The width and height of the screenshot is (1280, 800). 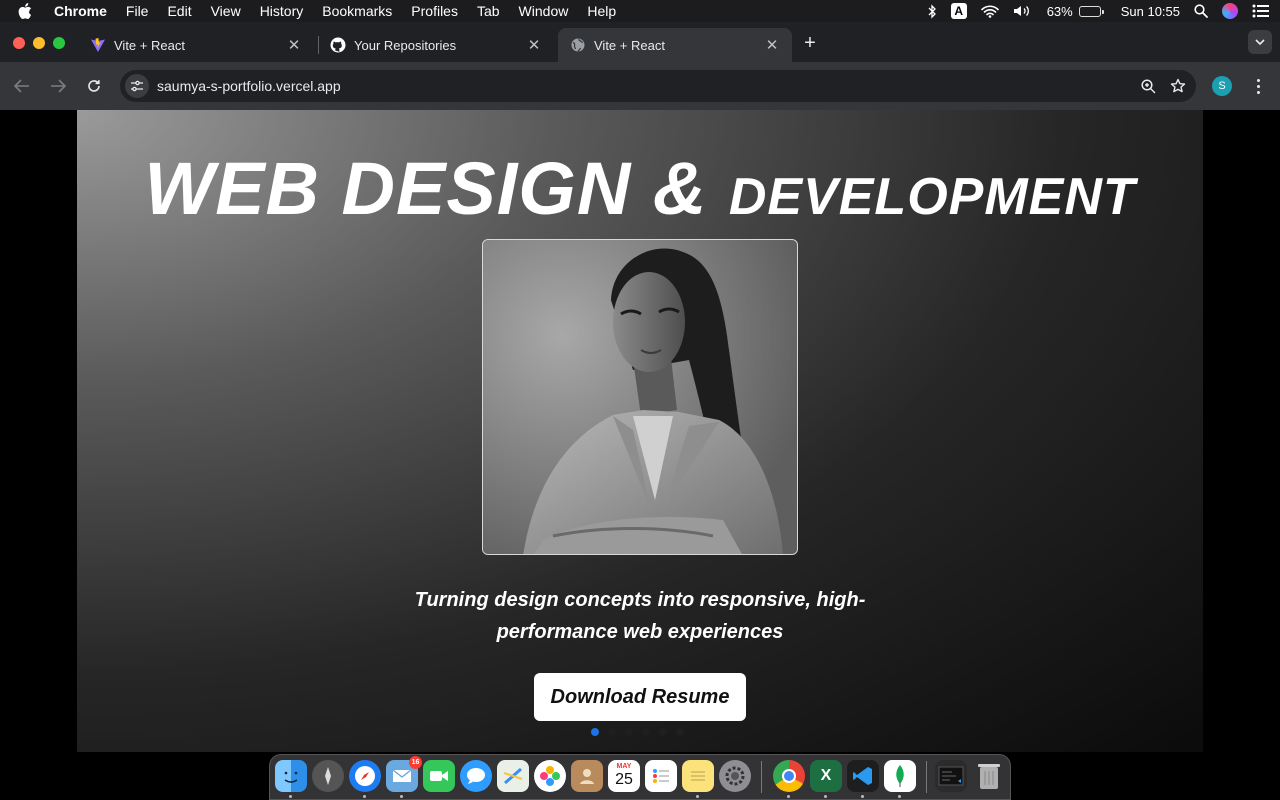 I want to click on battery-percent: 63%, so click(x=1059, y=11).